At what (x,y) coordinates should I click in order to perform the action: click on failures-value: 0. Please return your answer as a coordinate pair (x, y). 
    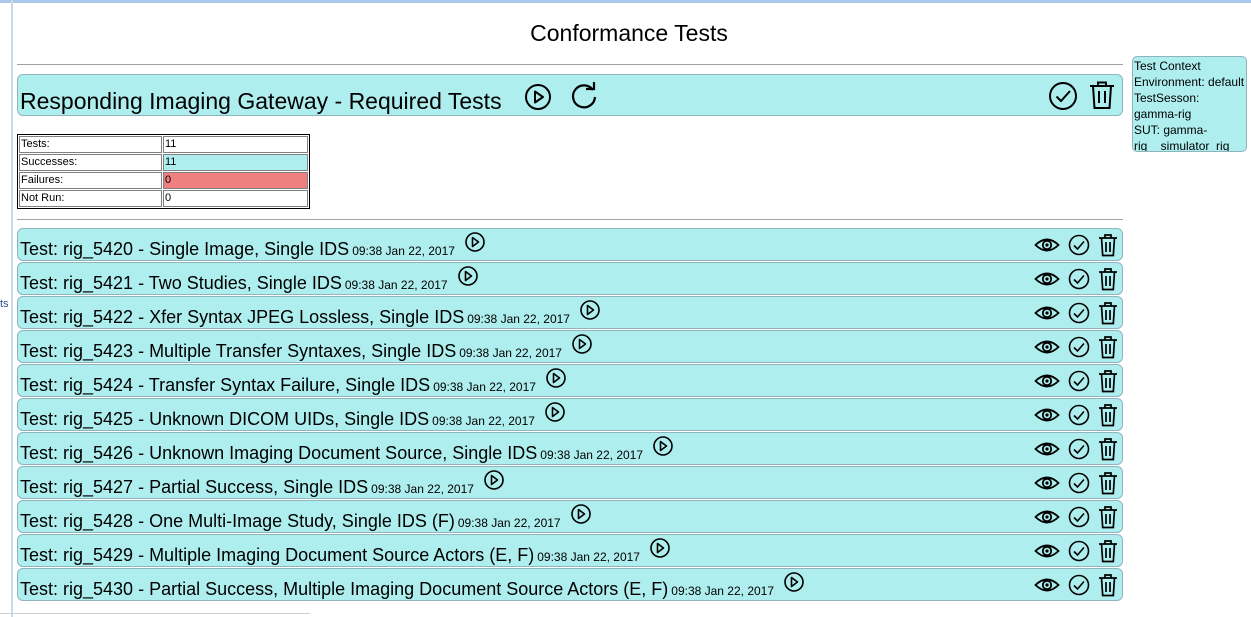
    Looking at the image, I should click on (235, 180).